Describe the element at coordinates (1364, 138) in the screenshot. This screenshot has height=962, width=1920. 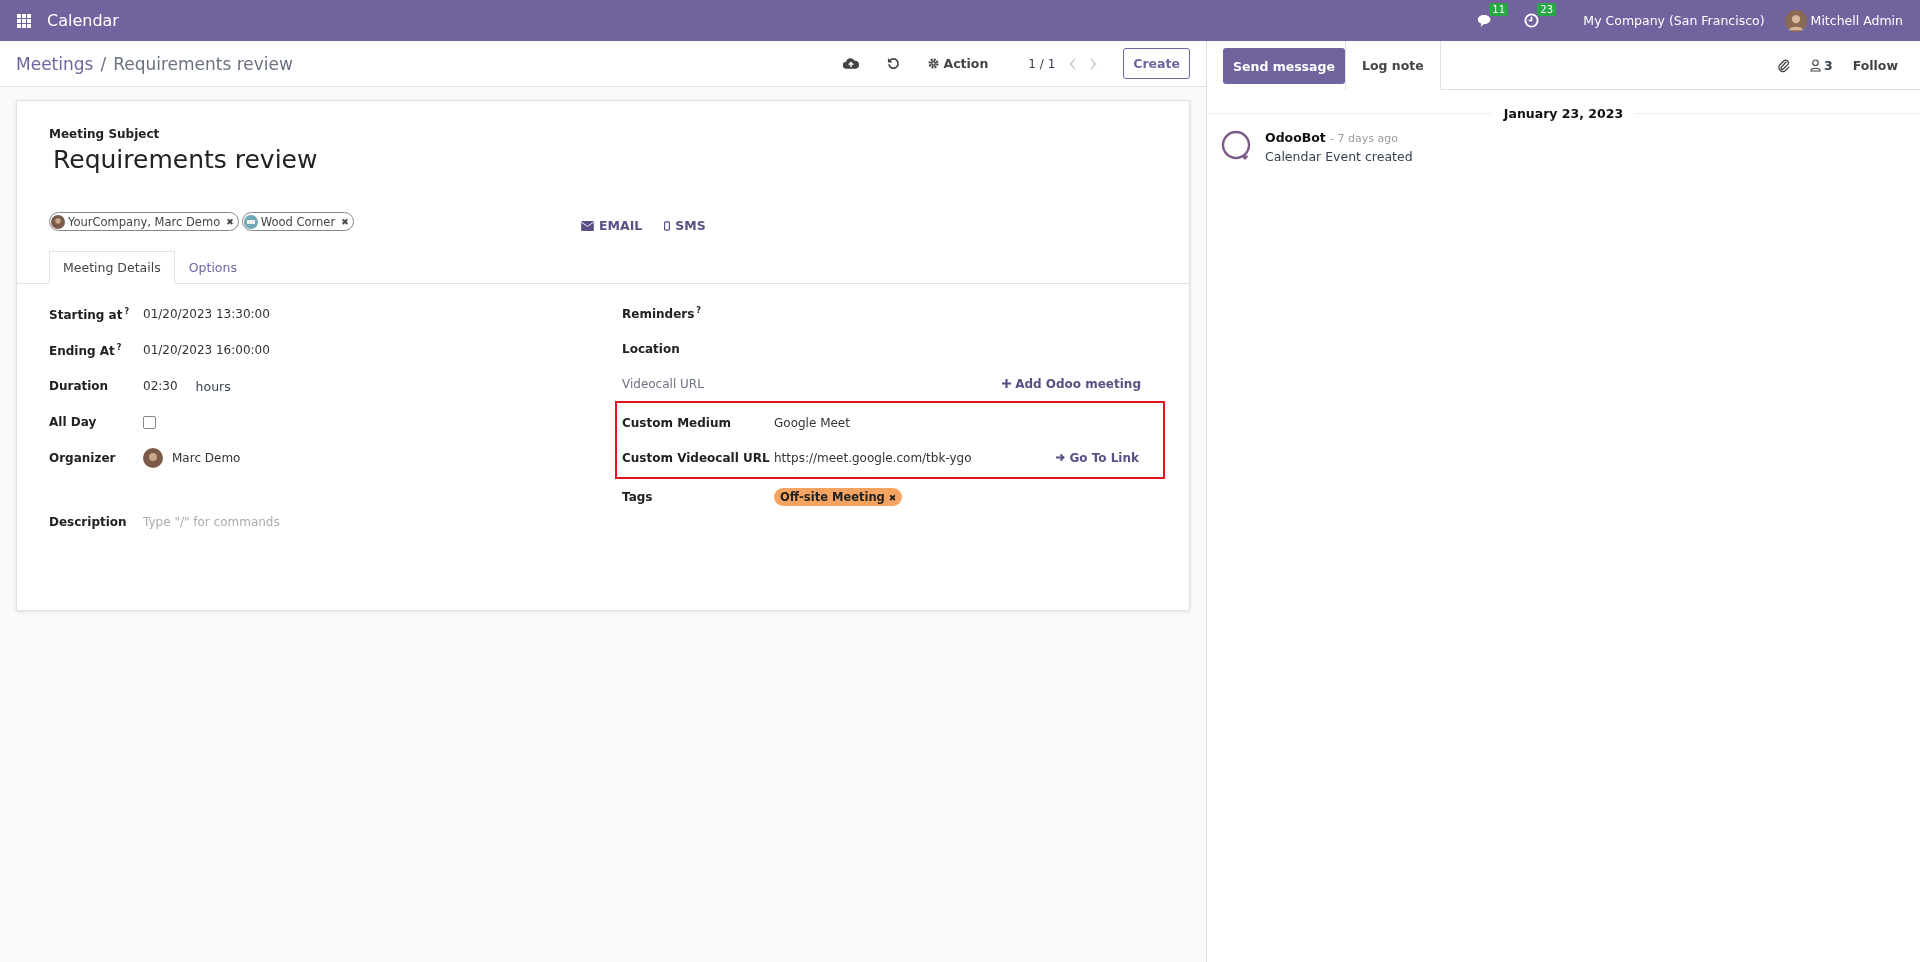
I see `message-time: - 7 days ago` at that location.